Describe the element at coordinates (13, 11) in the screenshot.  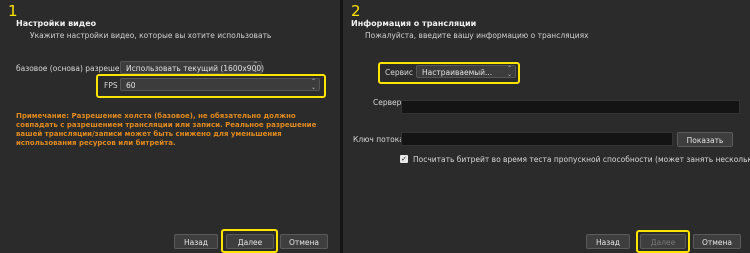
I see `step-number-1: 1` at that location.